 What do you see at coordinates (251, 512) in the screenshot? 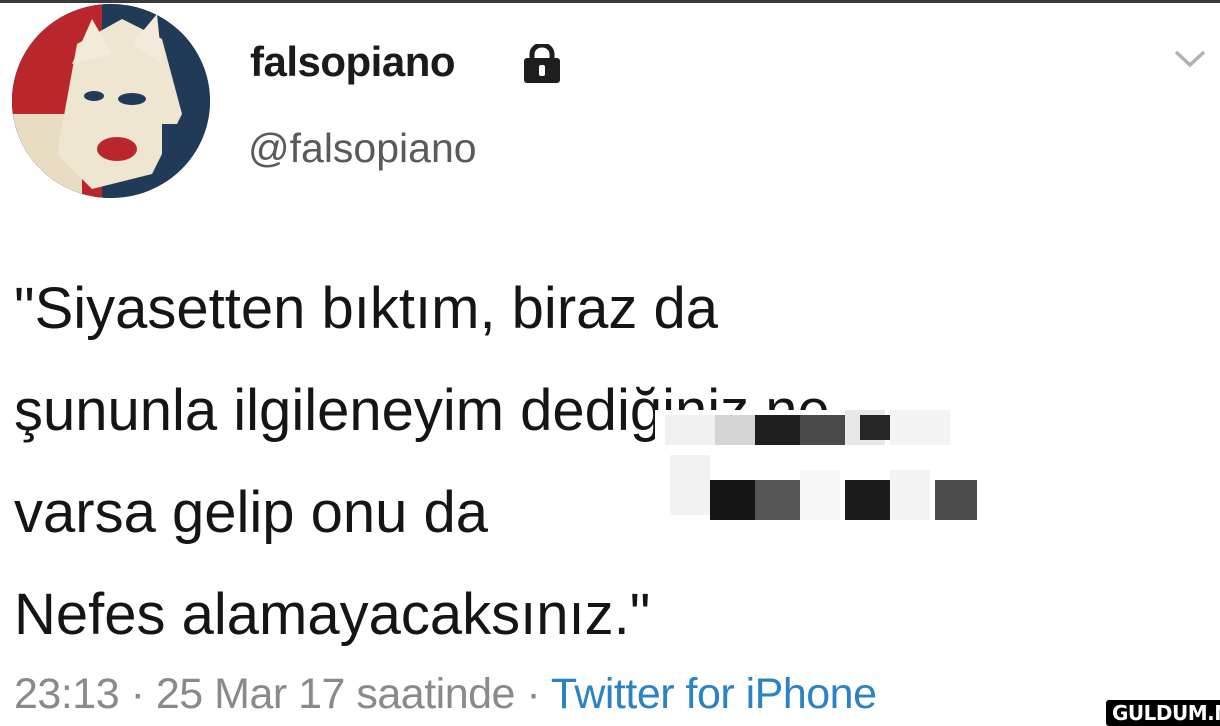
I see `tweet-text-line: varsa gelip onu da` at bounding box center [251, 512].